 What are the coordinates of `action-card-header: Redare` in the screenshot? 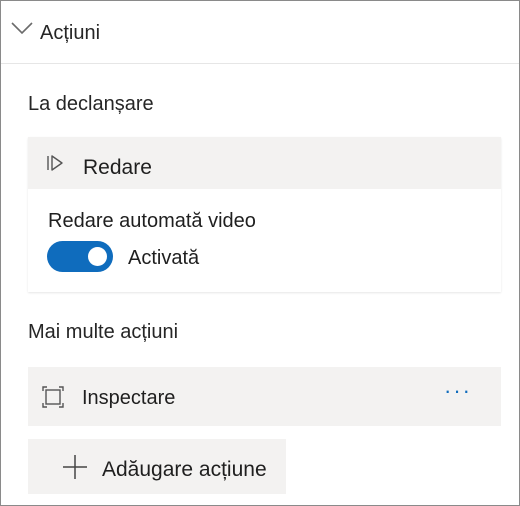 It's located at (264, 163).